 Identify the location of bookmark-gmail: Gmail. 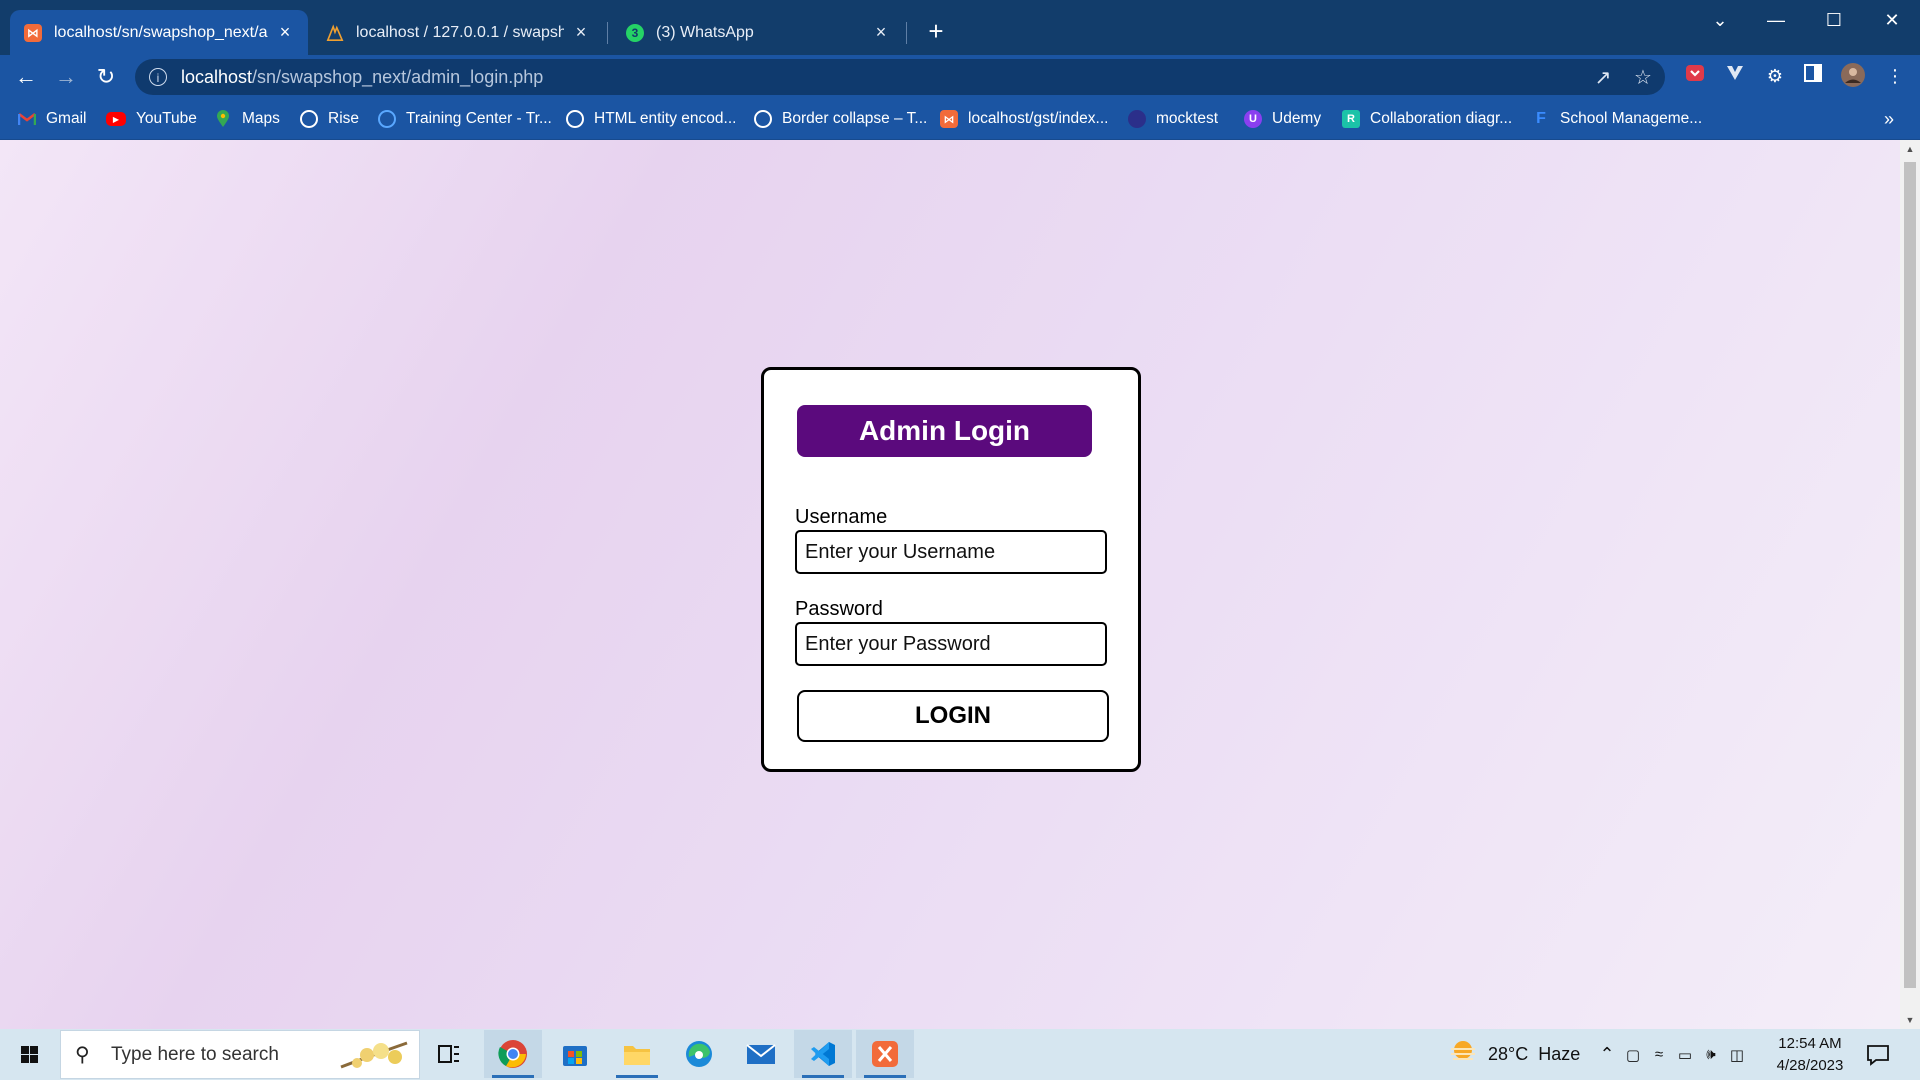
(52, 119).